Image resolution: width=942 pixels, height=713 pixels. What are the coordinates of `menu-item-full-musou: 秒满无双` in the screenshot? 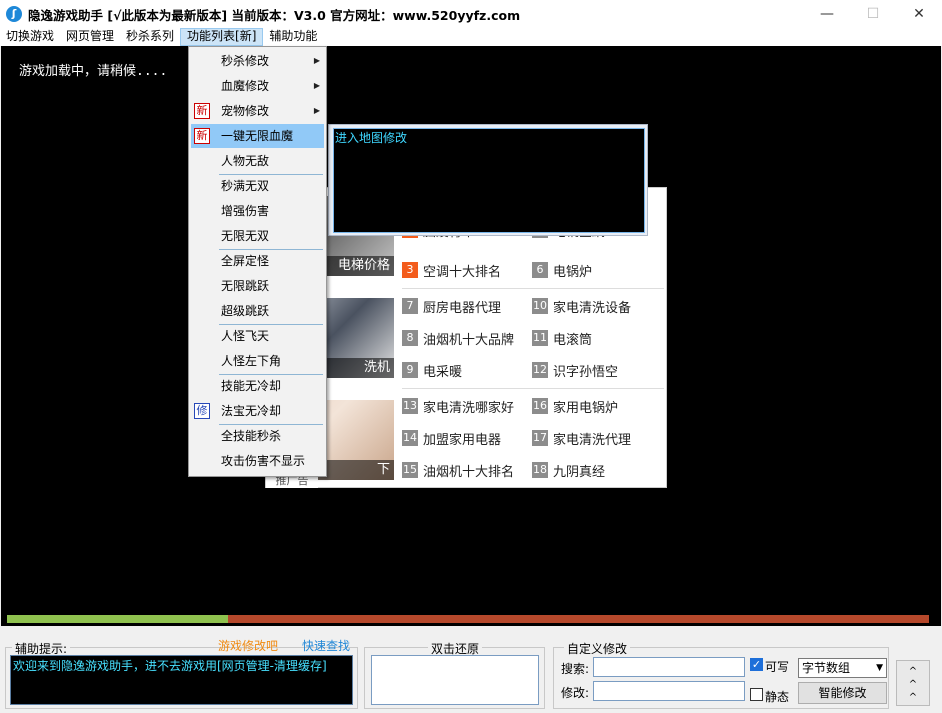 It's located at (257, 186).